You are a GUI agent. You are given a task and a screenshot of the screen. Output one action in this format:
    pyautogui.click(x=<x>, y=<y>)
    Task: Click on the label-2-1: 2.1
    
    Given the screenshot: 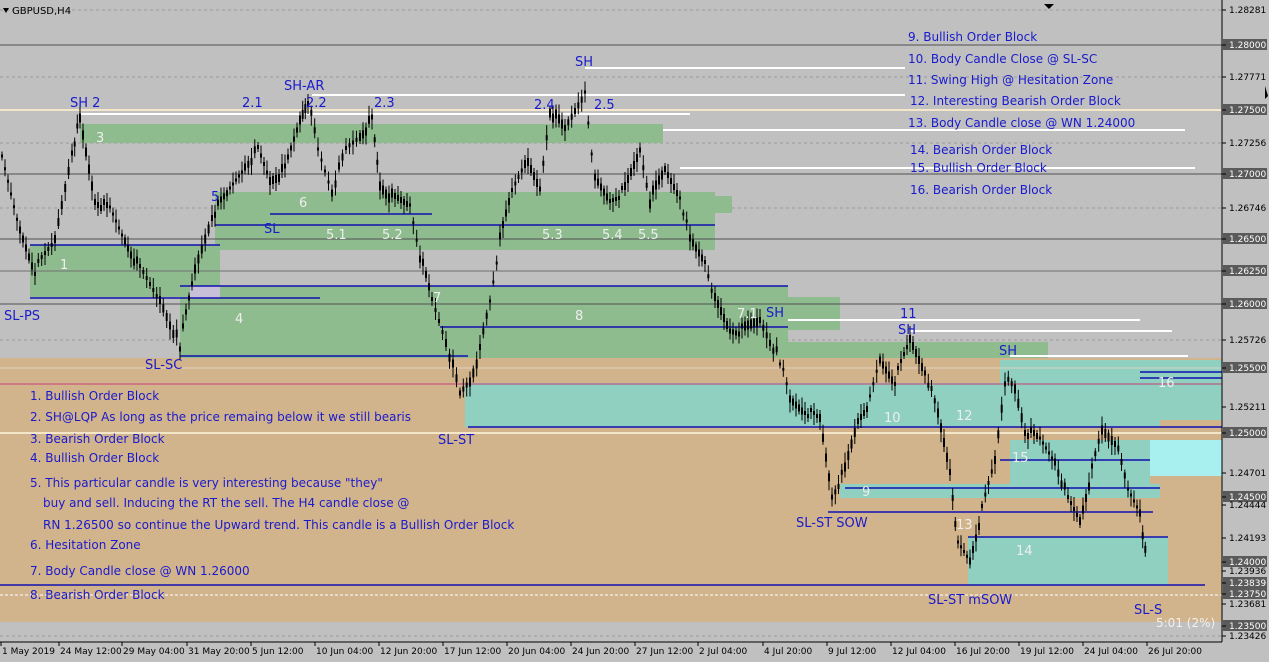 What is the action you would take?
    pyautogui.click(x=252, y=103)
    